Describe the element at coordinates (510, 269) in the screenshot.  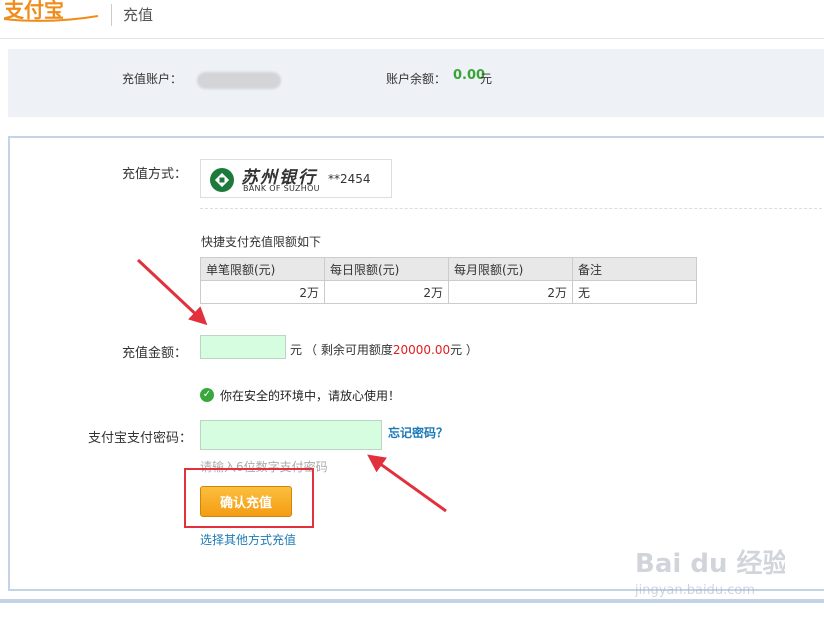
I see `limit-header-monthly: 每月限额(元)` at that location.